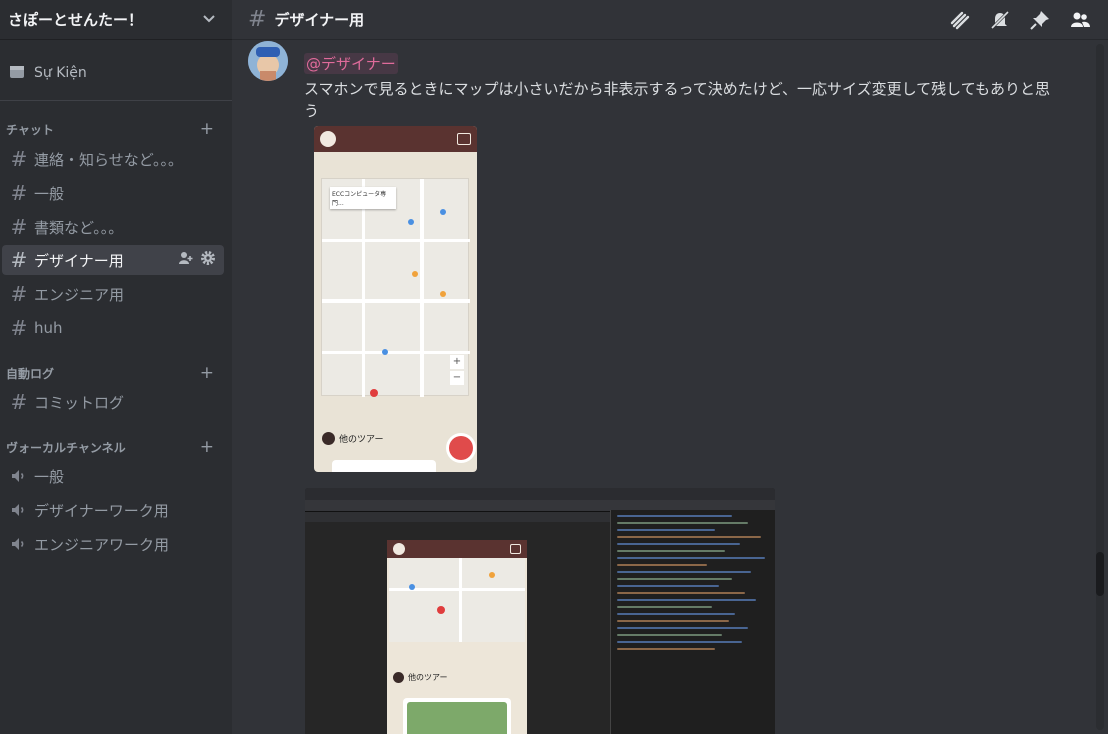  Describe the element at coordinates (113, 193) in the screenshot. I see `channel-item: # 一般` at that location.